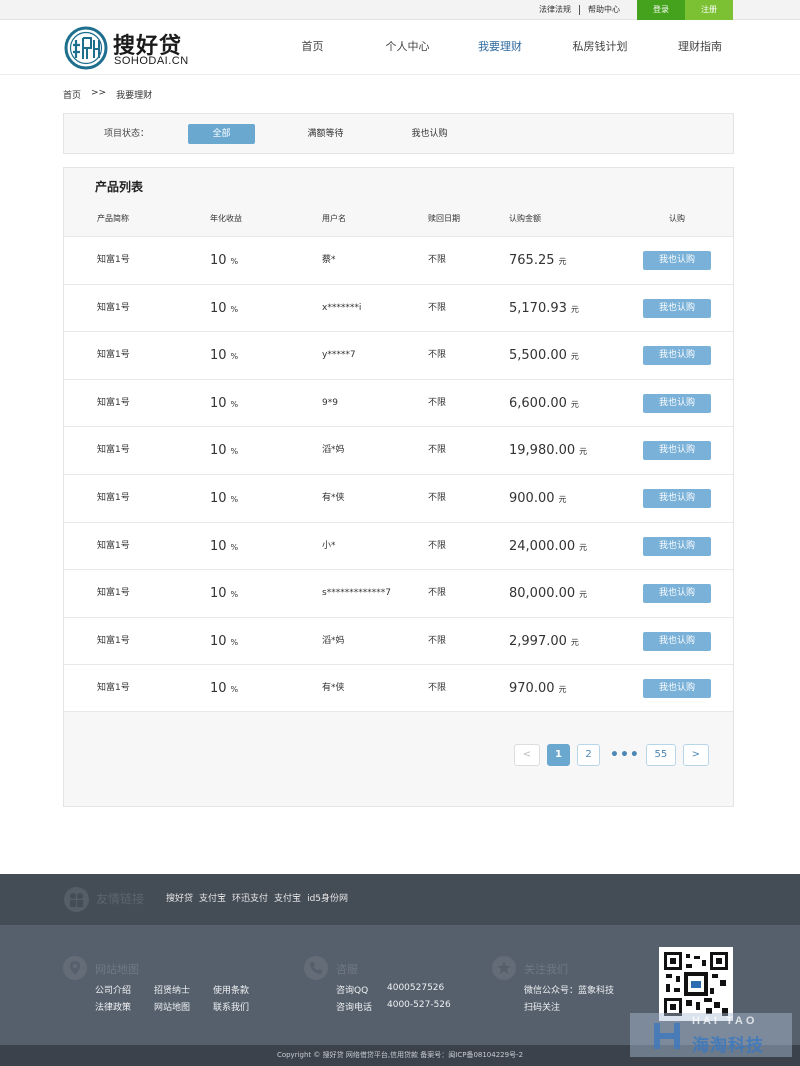 The height and width of the screenshot is (1066, 800). What do you see at coordinates (558, 755) in the screenshot?
I see `page-1: 1` at bounding box center [558, 755].